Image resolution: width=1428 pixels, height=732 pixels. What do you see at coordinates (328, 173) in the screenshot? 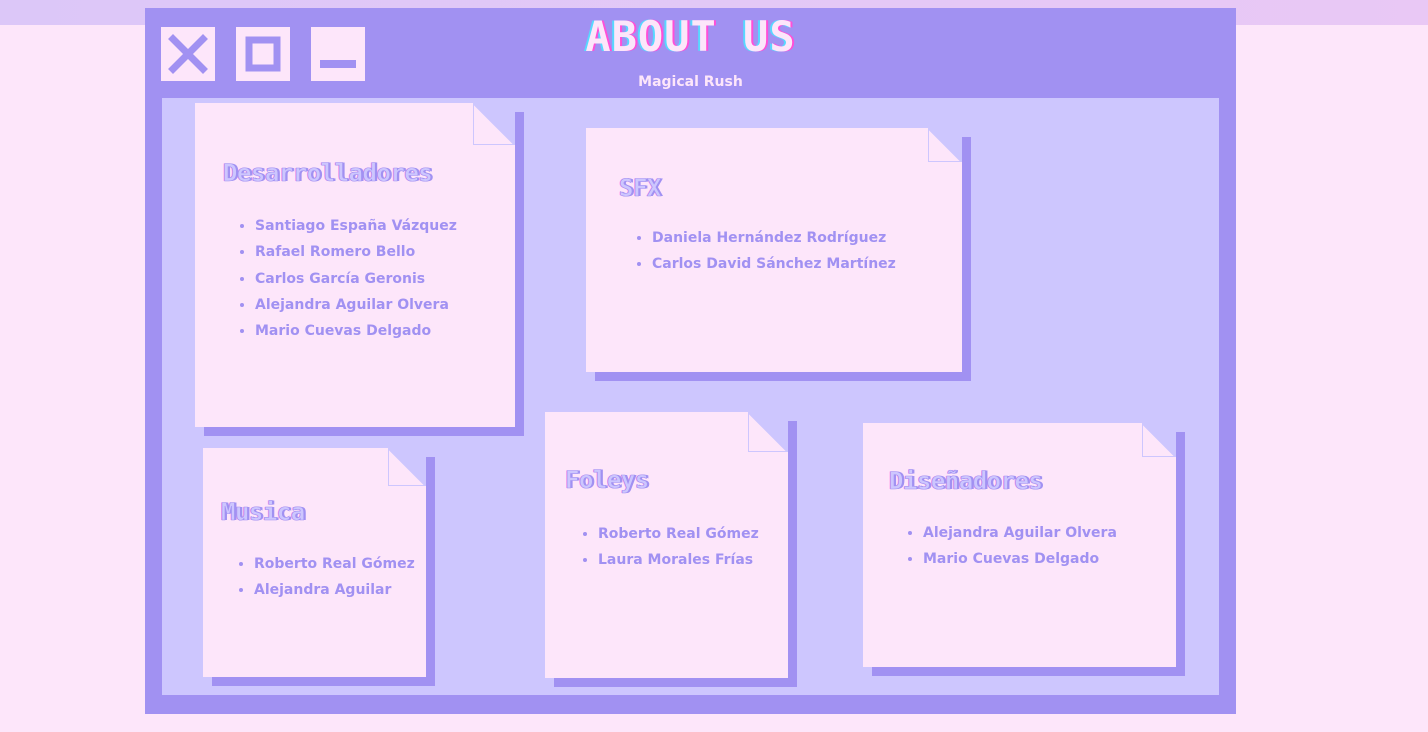
I see `note-heading: Desarrolladores` at bounding box center [328, 173].